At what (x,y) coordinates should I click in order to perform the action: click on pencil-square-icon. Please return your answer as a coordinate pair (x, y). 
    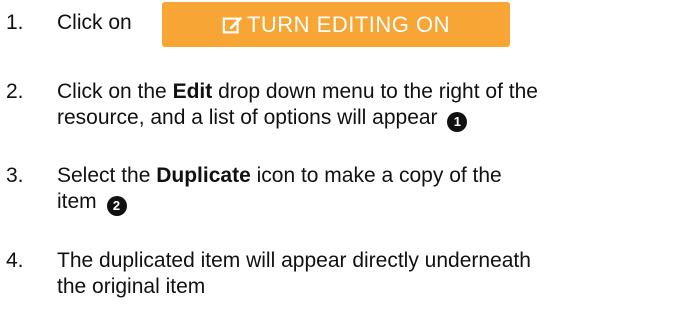
    Looking at the image, I should click on (232, 24).